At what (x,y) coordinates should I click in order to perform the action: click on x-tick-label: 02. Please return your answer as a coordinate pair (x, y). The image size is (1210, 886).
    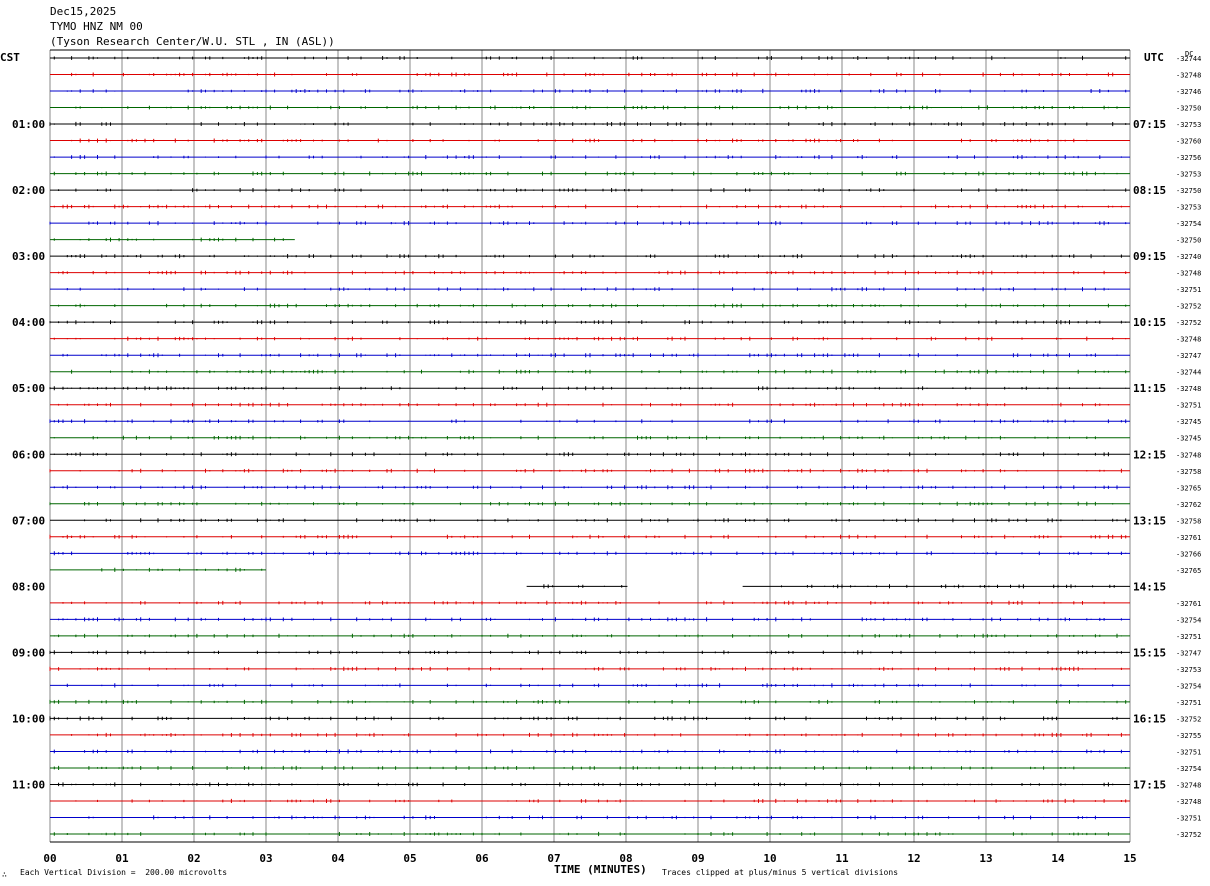
    Looking at the image, I should click on (193, 858).